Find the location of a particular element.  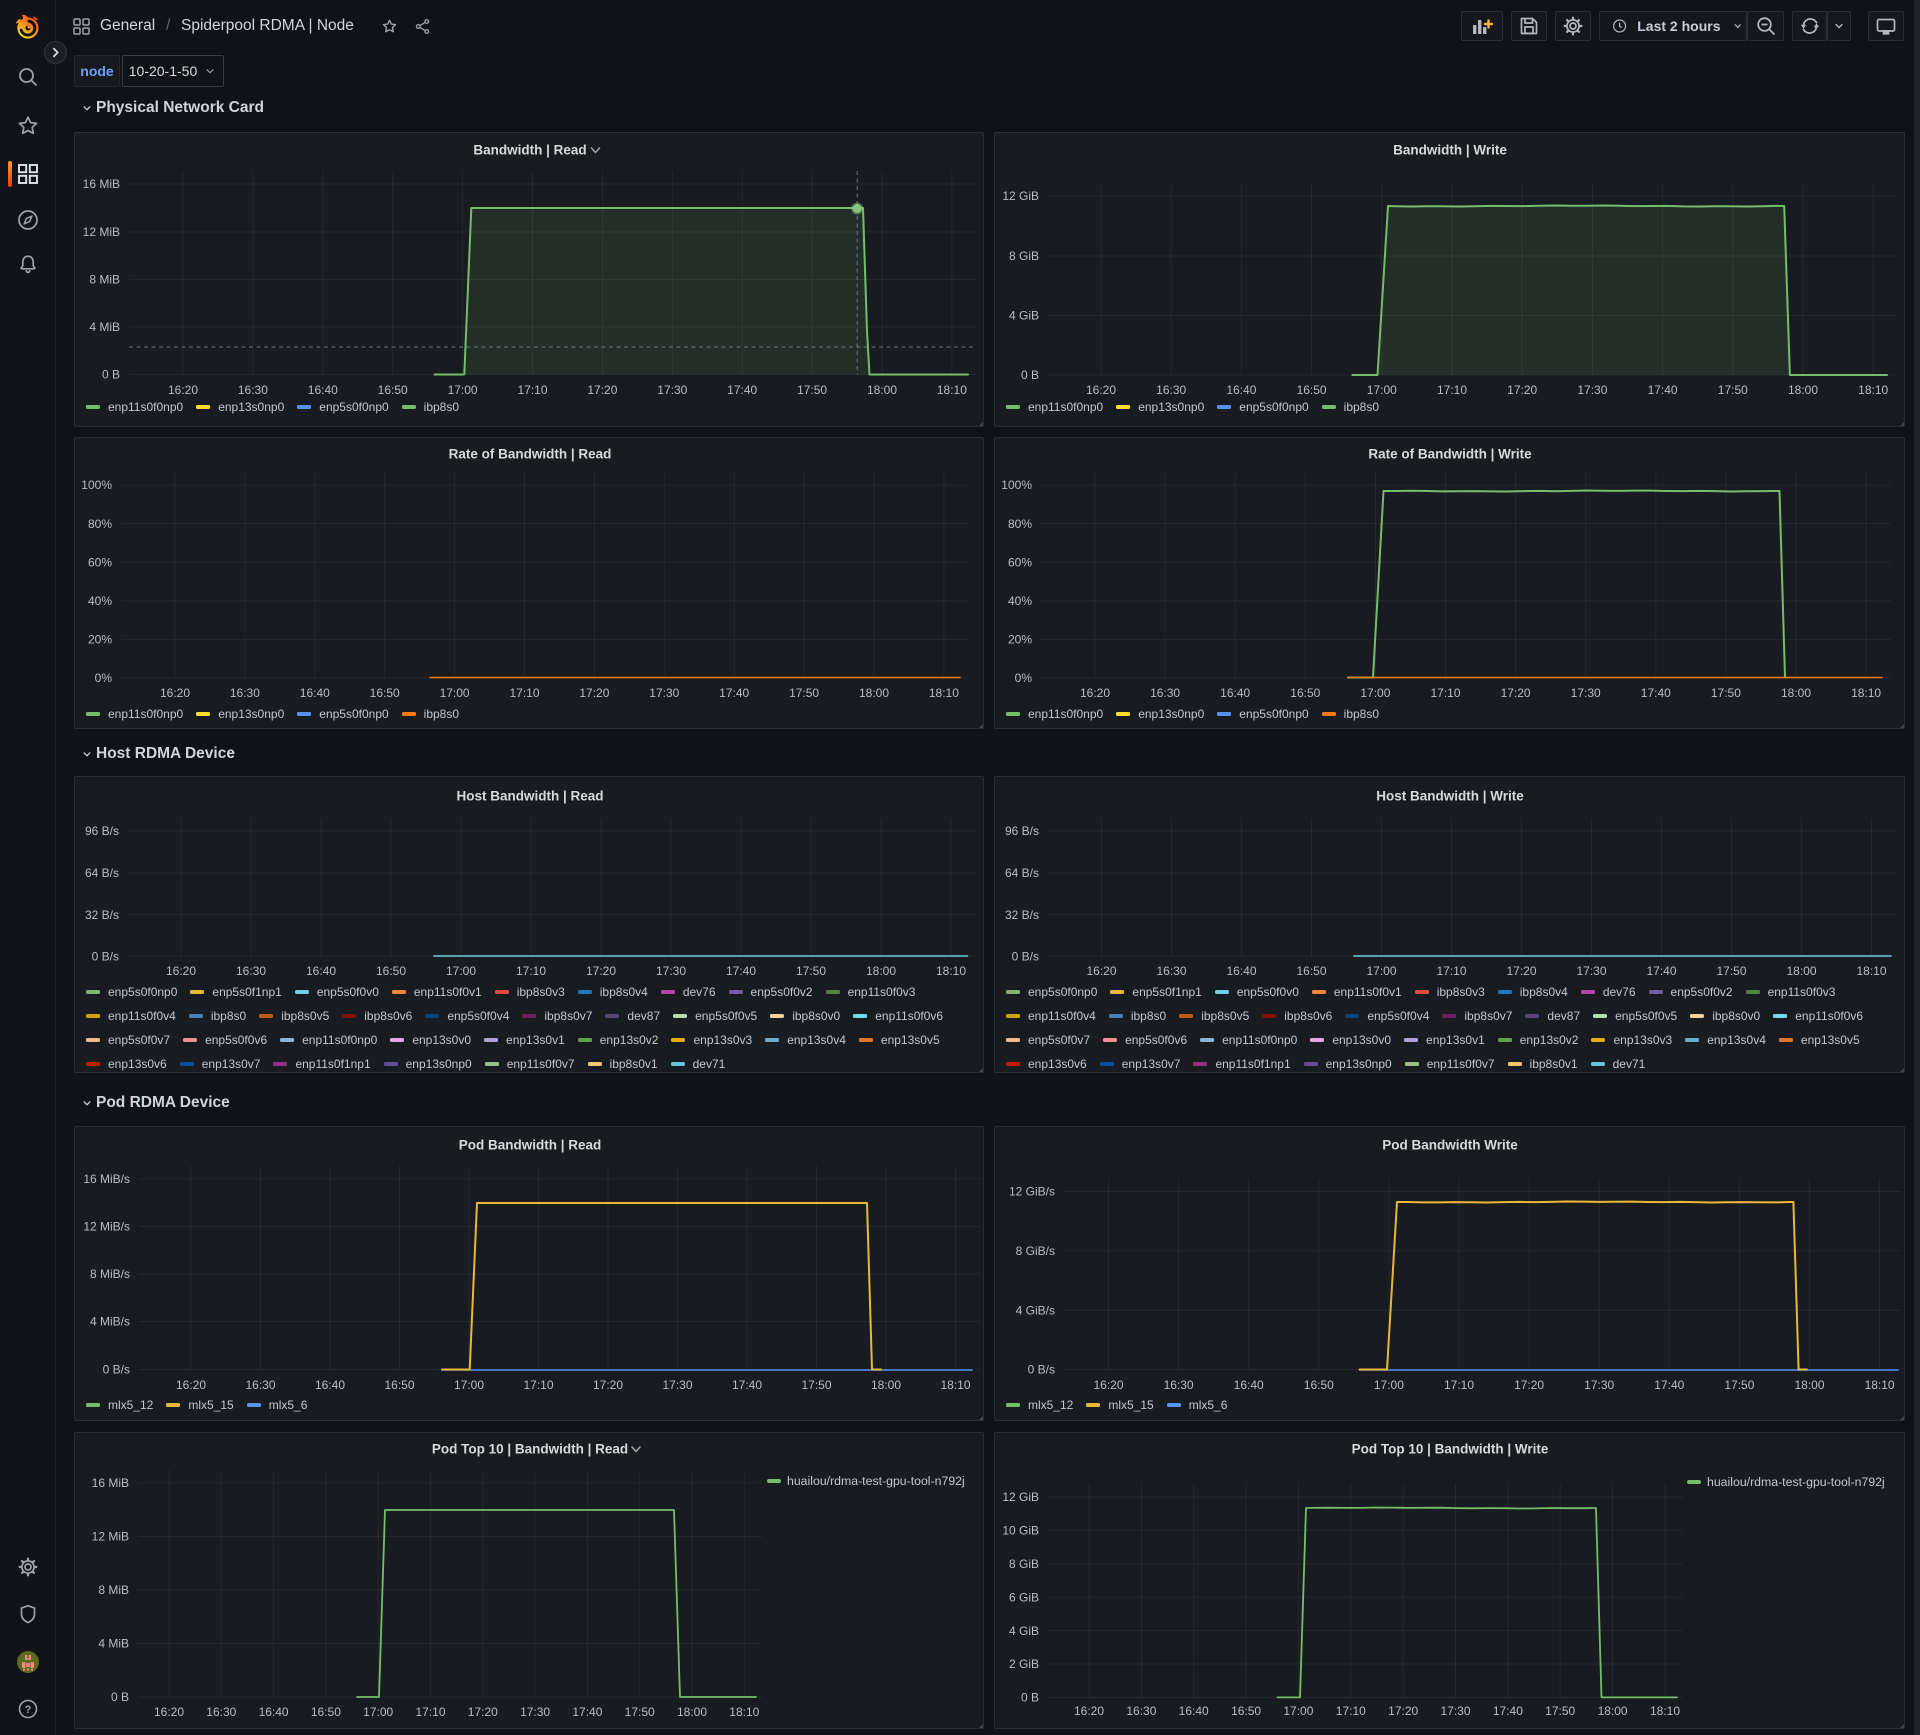

svg-text: Bandwidth | Read is located at coordinates (529, 150).